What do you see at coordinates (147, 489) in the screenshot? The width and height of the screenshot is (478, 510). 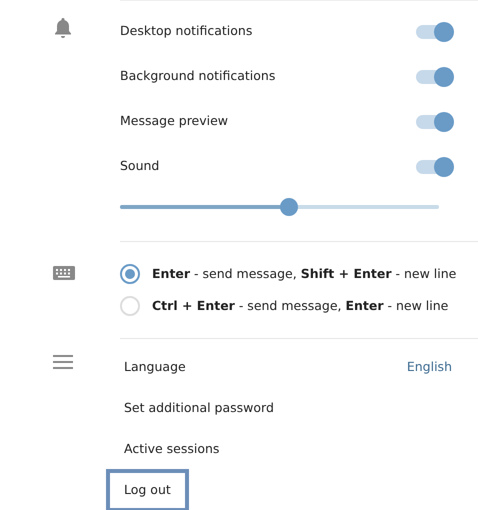 I see `menu-item: Log out` at bounding box center [147, 489].